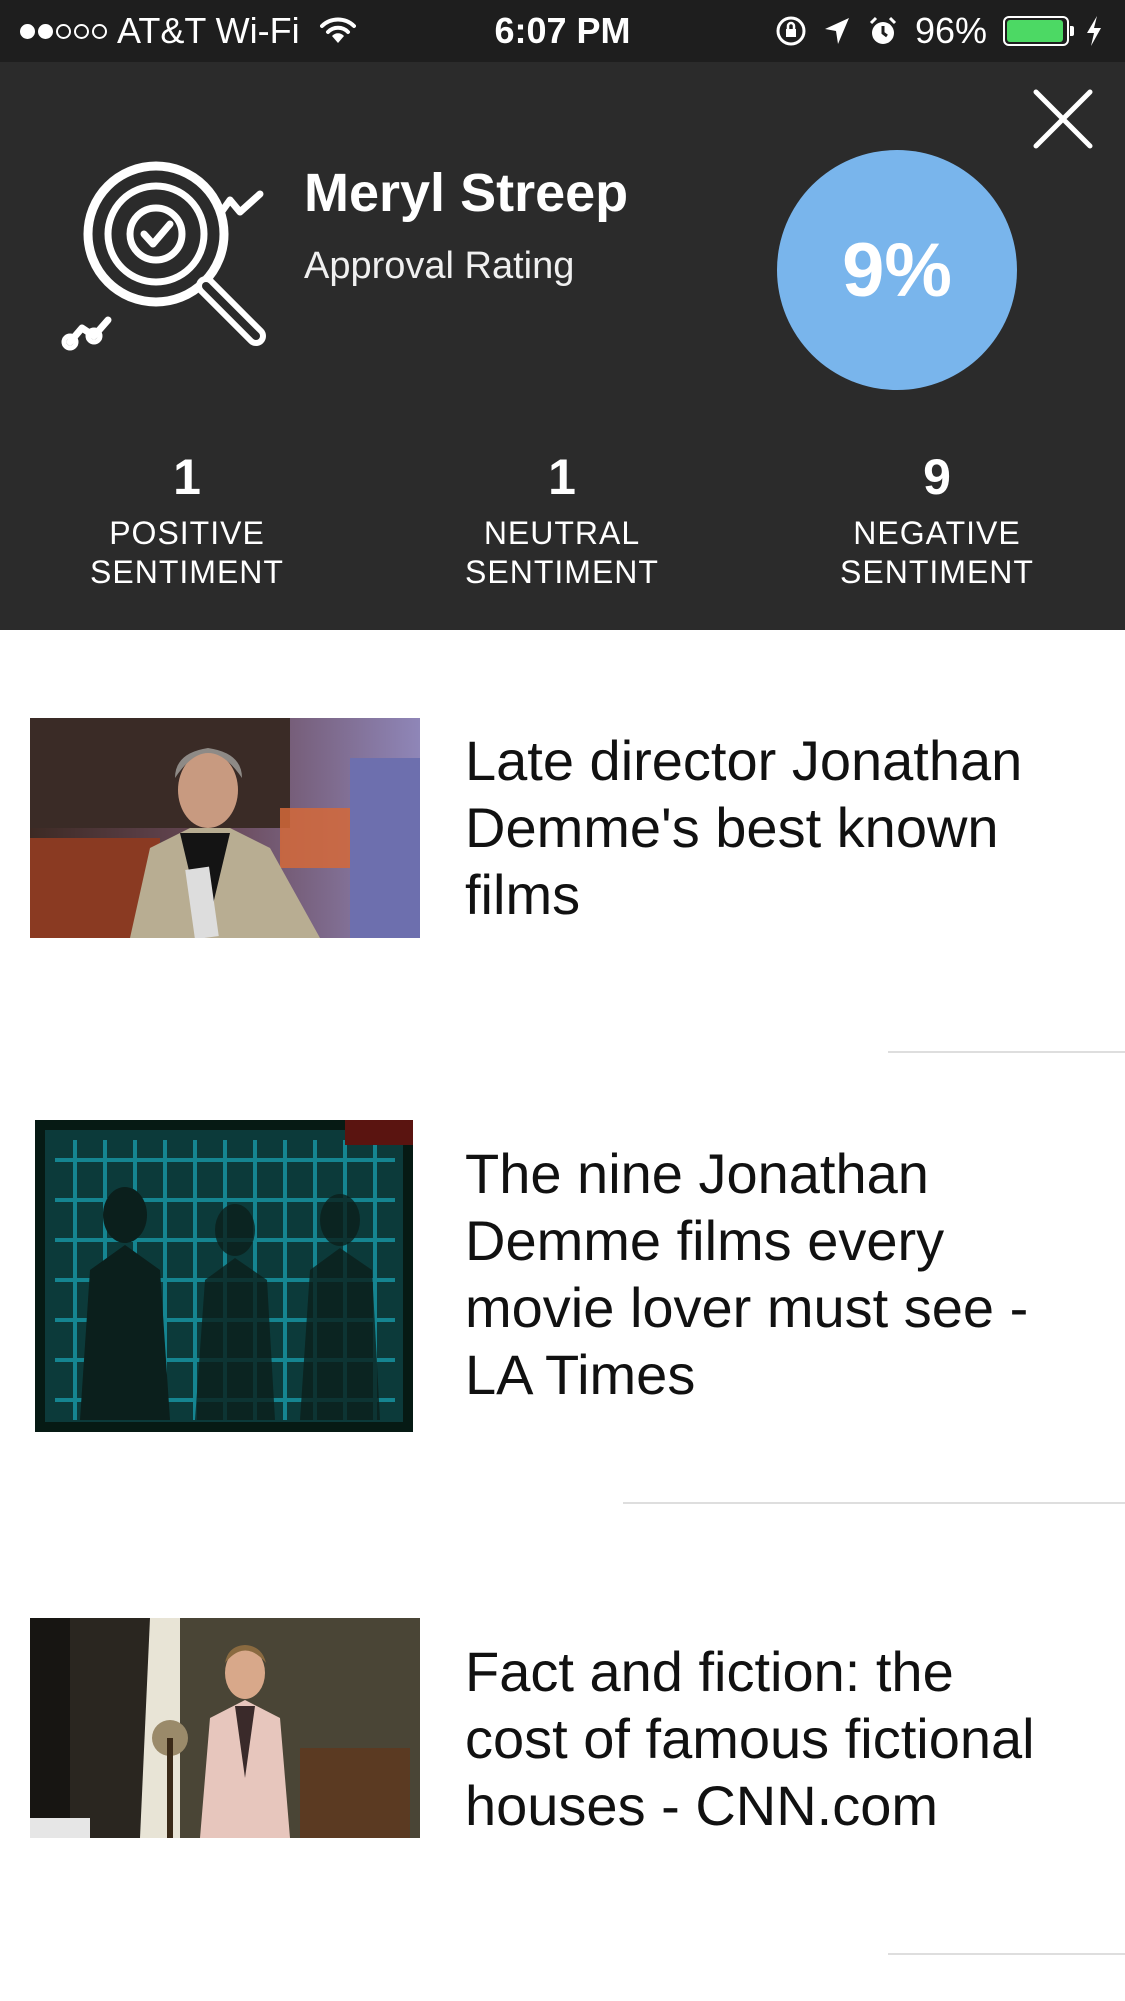 The width and height of the screenshot is (1125, 2001). Describe the element at coordinates (562, 31) in the screenshot. I see `status-bar: AT&T Wi-Fi 6:07 PM 96%` at that location.